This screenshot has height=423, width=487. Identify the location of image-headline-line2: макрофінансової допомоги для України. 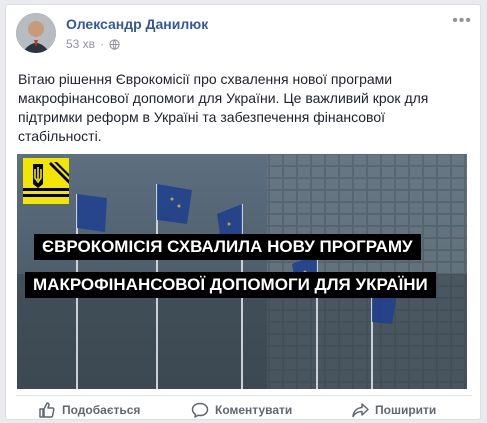
(230, 285).